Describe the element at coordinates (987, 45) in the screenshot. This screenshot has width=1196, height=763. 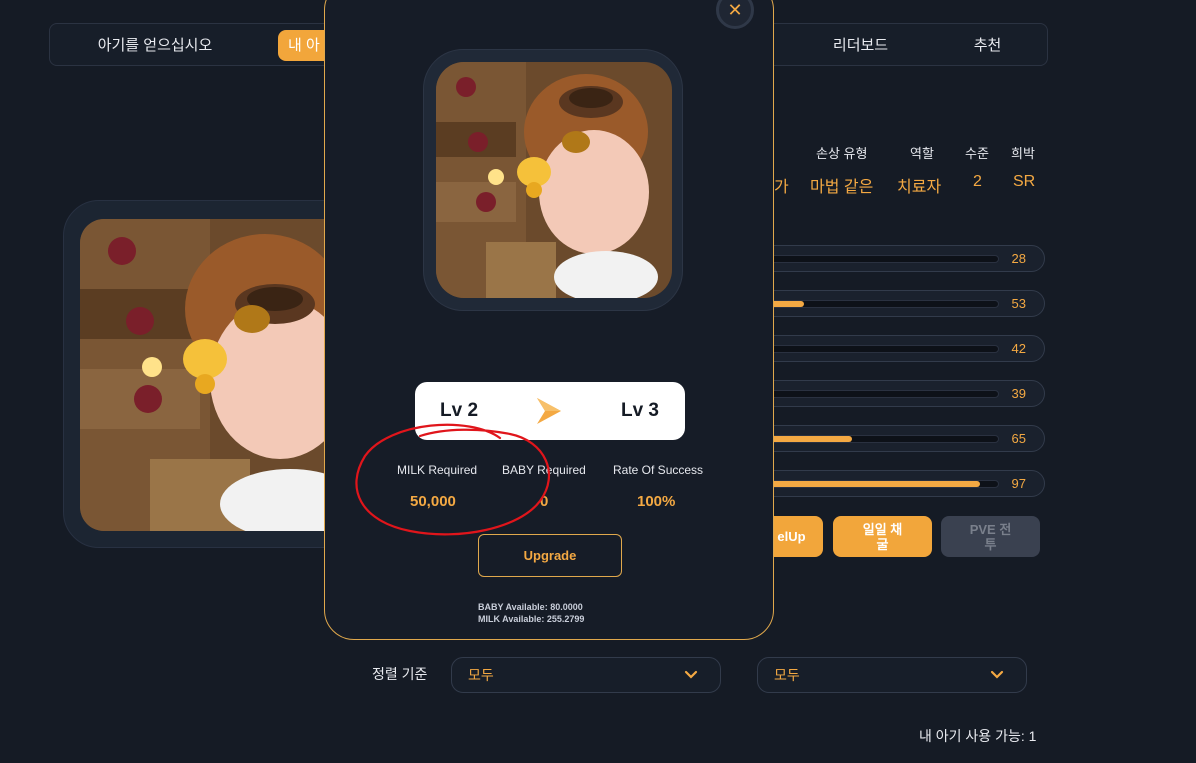
I see `tab-referral: 추천` at that location.